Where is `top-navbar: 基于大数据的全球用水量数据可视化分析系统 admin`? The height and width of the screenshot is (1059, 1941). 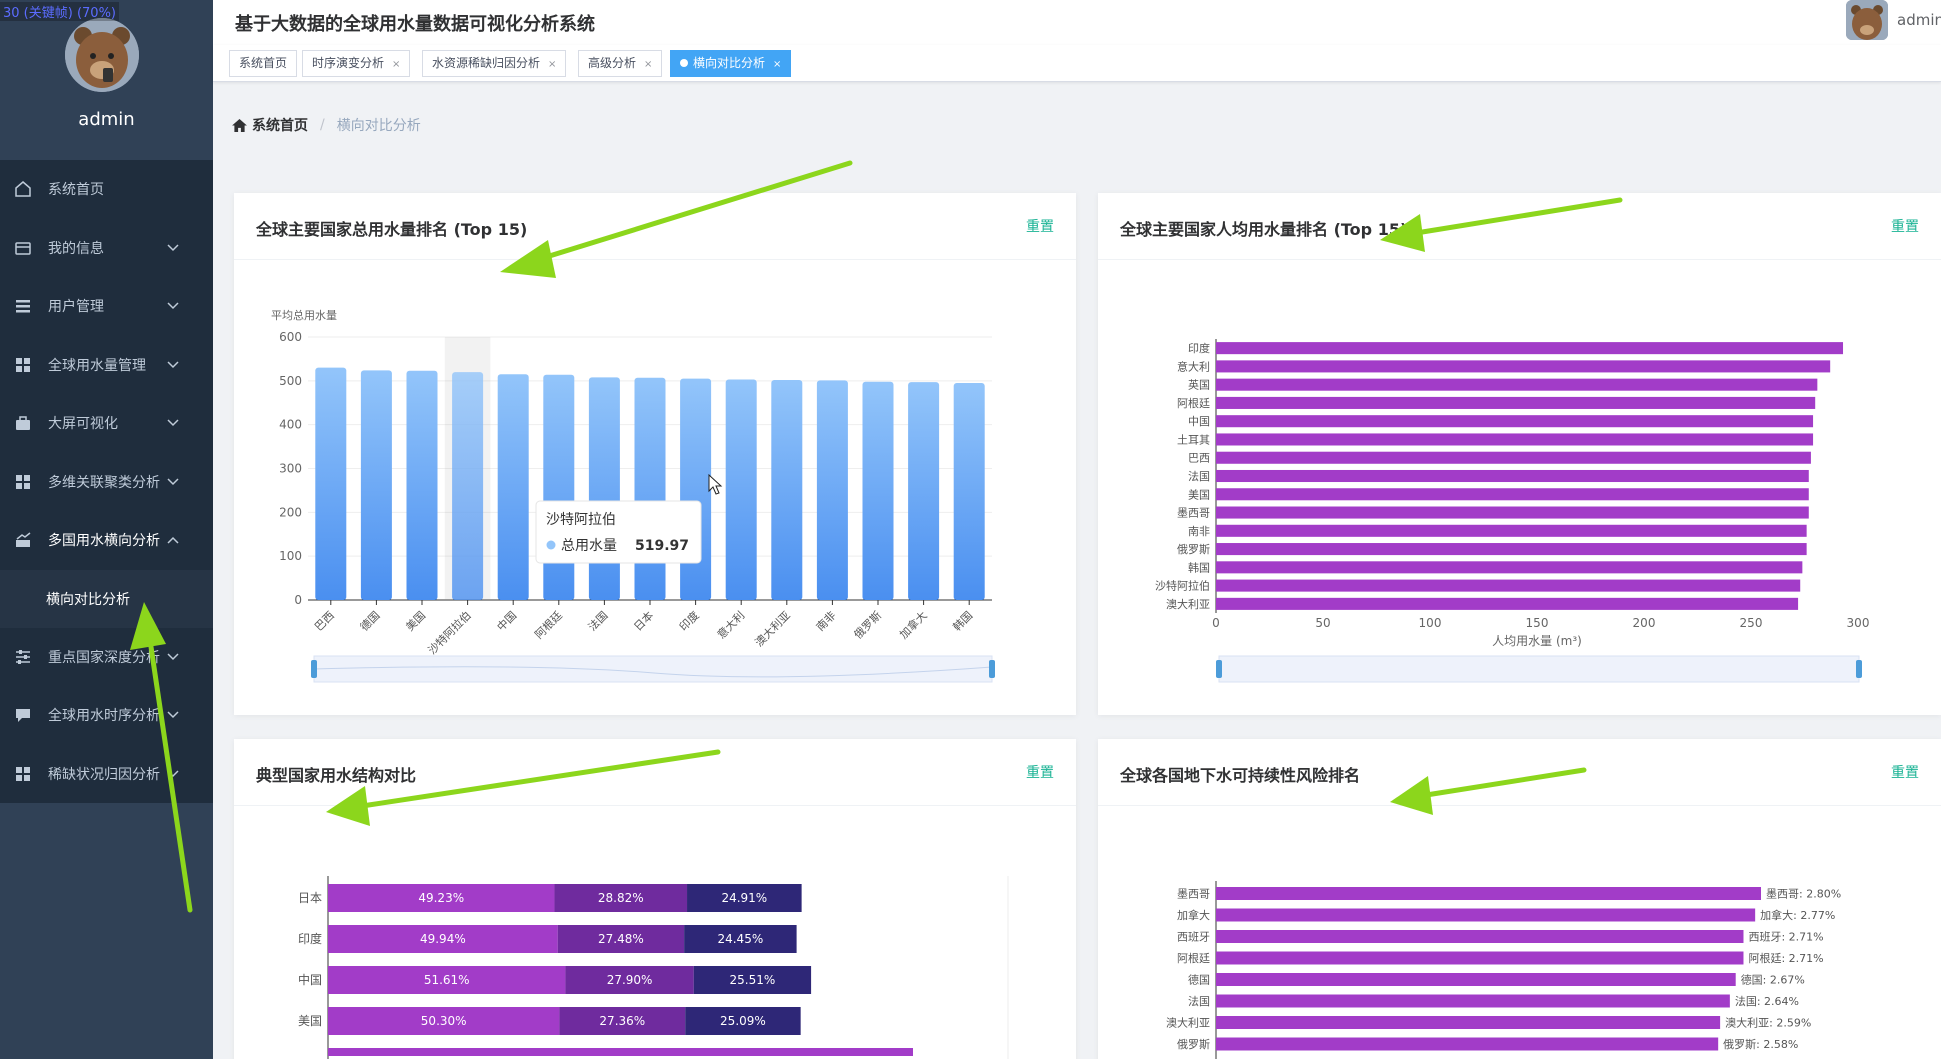
top-navbar: 基于大数据的全球用水量数据可视化分析系统 admin is located at coordinates (1077, 22).